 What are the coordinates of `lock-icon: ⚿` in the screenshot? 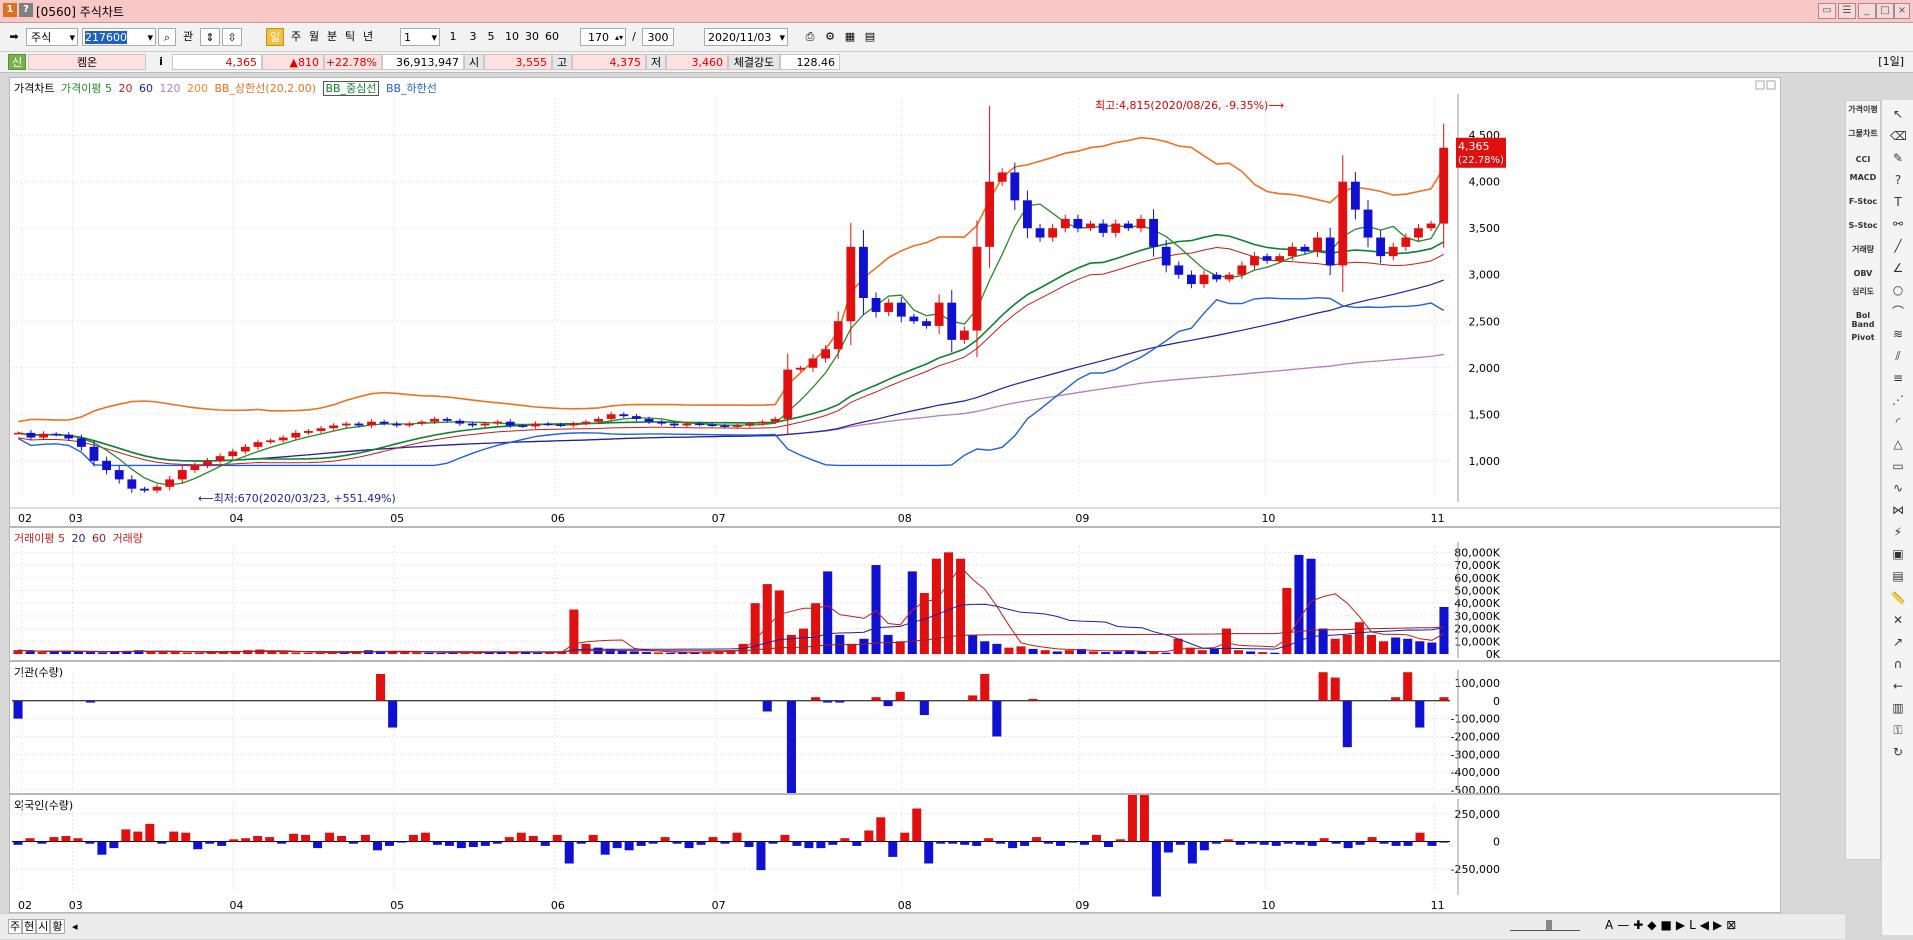 It's located at (1898, 730).